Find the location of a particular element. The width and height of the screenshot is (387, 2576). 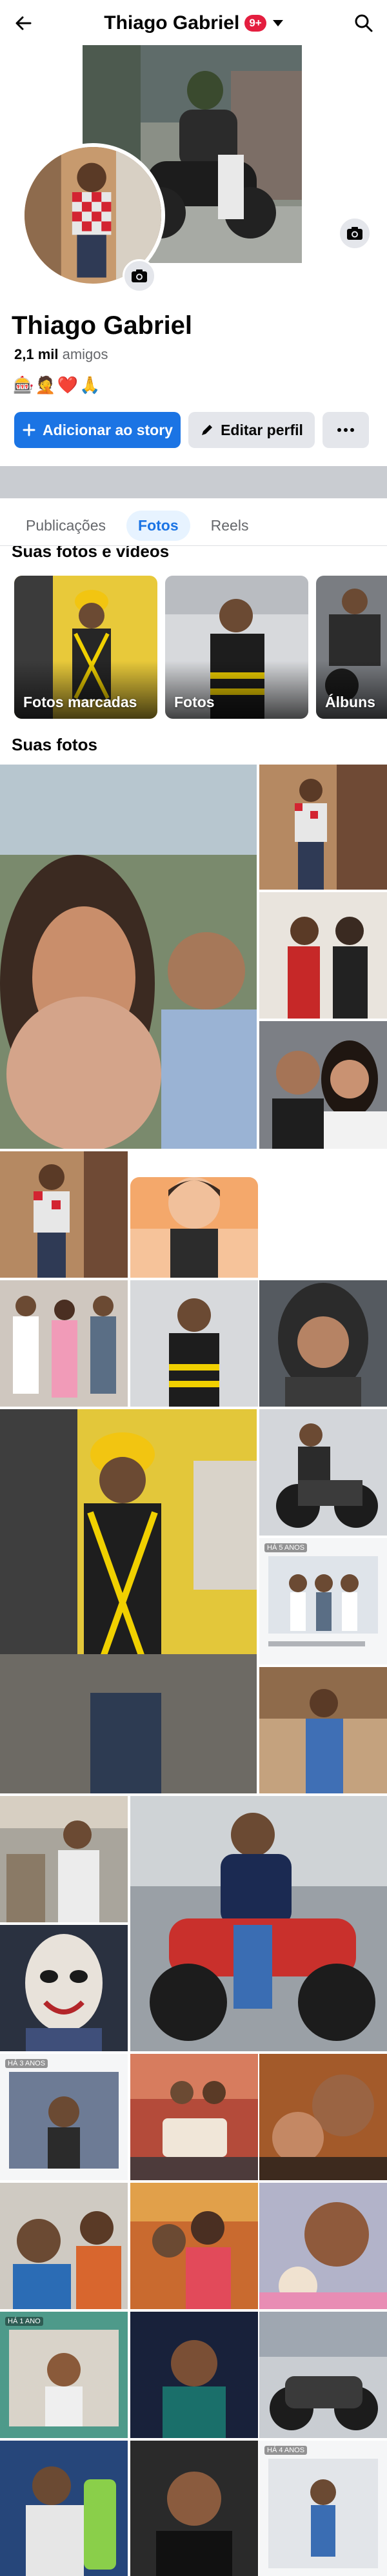

album-label: Fotos is located at coordinates (195, 702).